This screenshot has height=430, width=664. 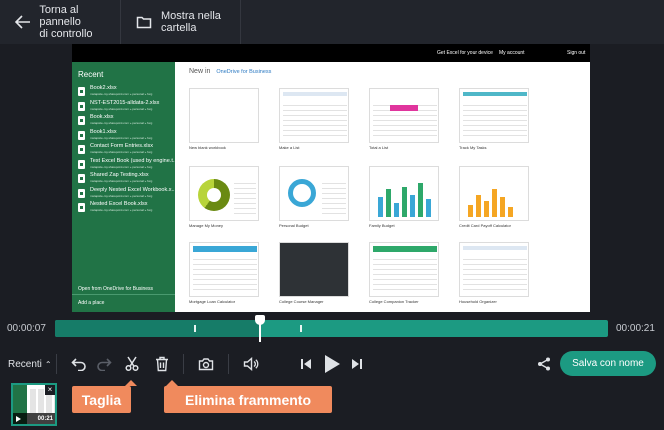 I want to click on cut-button, so click(x=132, y=364).